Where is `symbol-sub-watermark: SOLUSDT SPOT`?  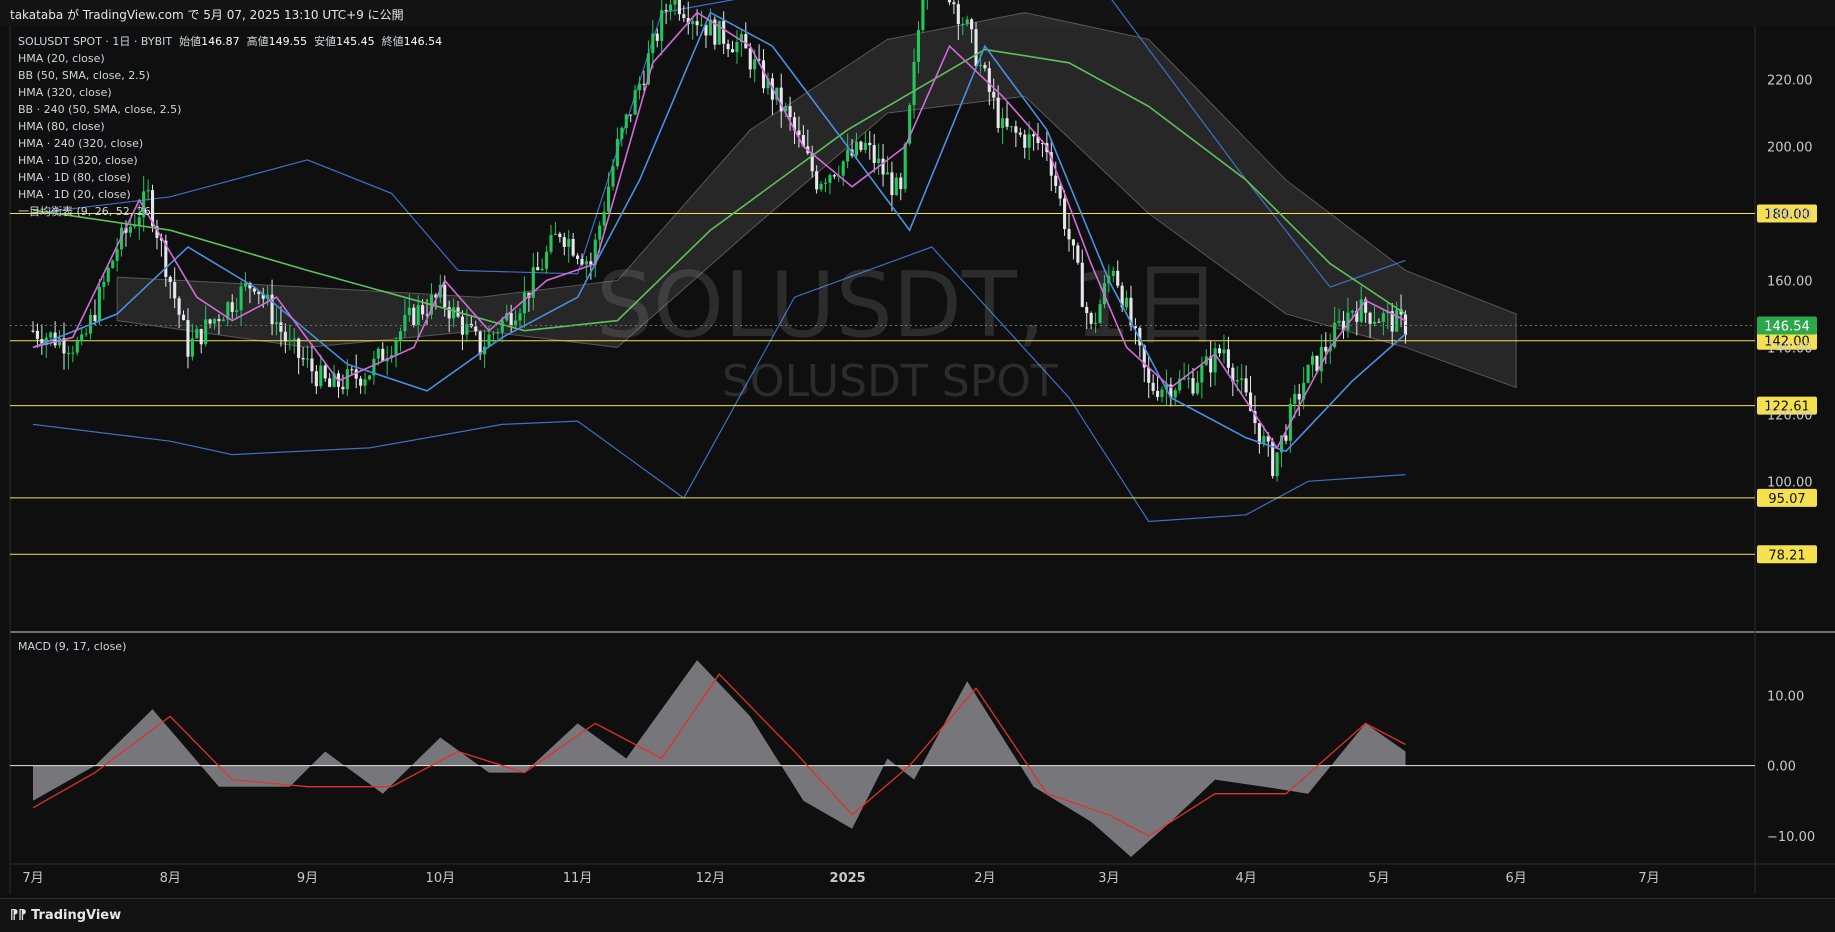
symbol-sub-watermark: SOLUSDT SPOT is located at coordinates (890, 381).